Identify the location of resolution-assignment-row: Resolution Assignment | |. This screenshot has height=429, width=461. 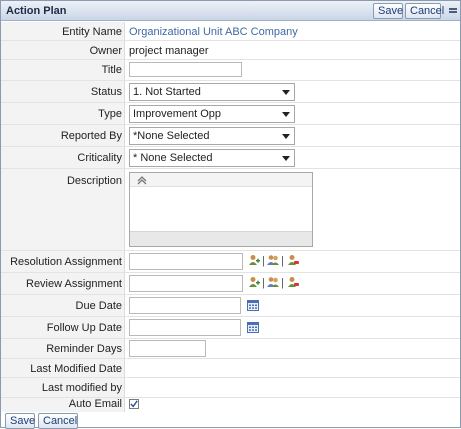
(230, 262).